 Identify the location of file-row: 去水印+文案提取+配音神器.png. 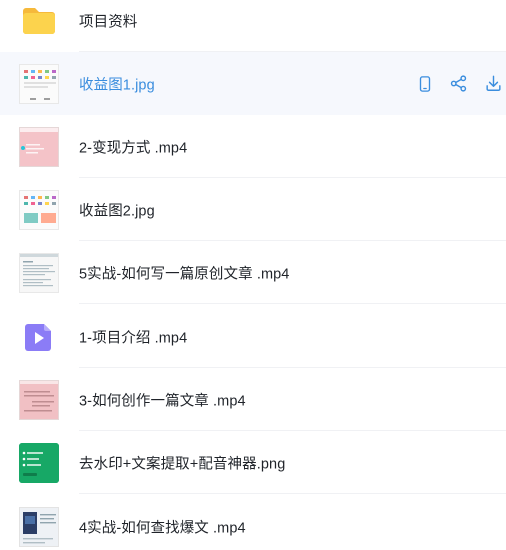
(253, 462).